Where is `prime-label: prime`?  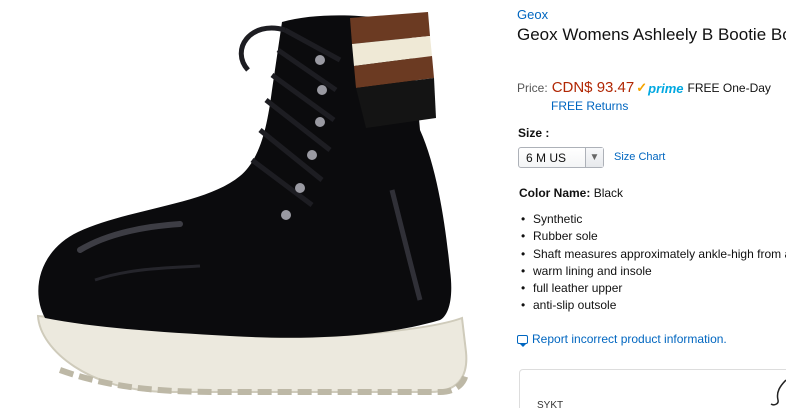
prime-label: prime is located at coordinates (666, 88).